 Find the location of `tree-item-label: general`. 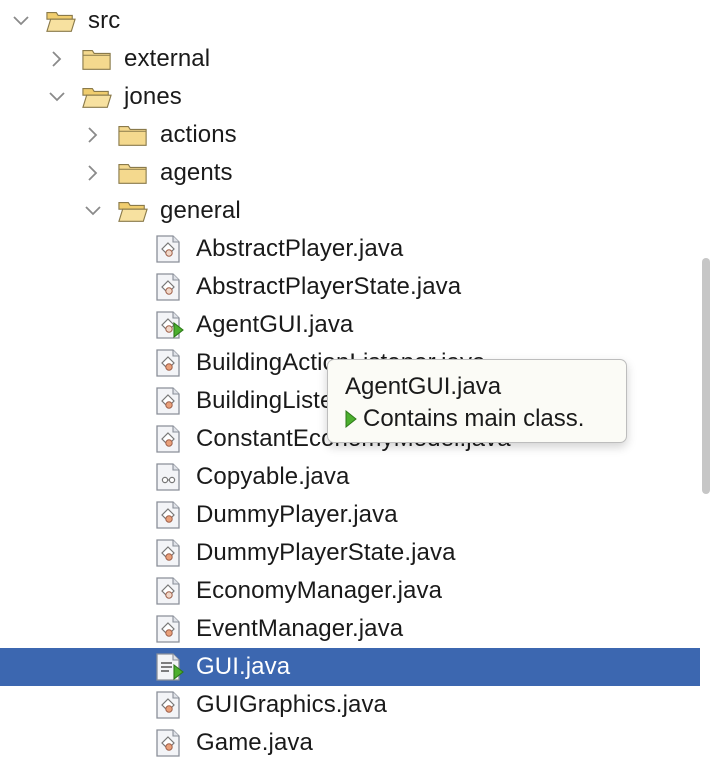

tree-item-label: general is located at coordinates (200, 210).